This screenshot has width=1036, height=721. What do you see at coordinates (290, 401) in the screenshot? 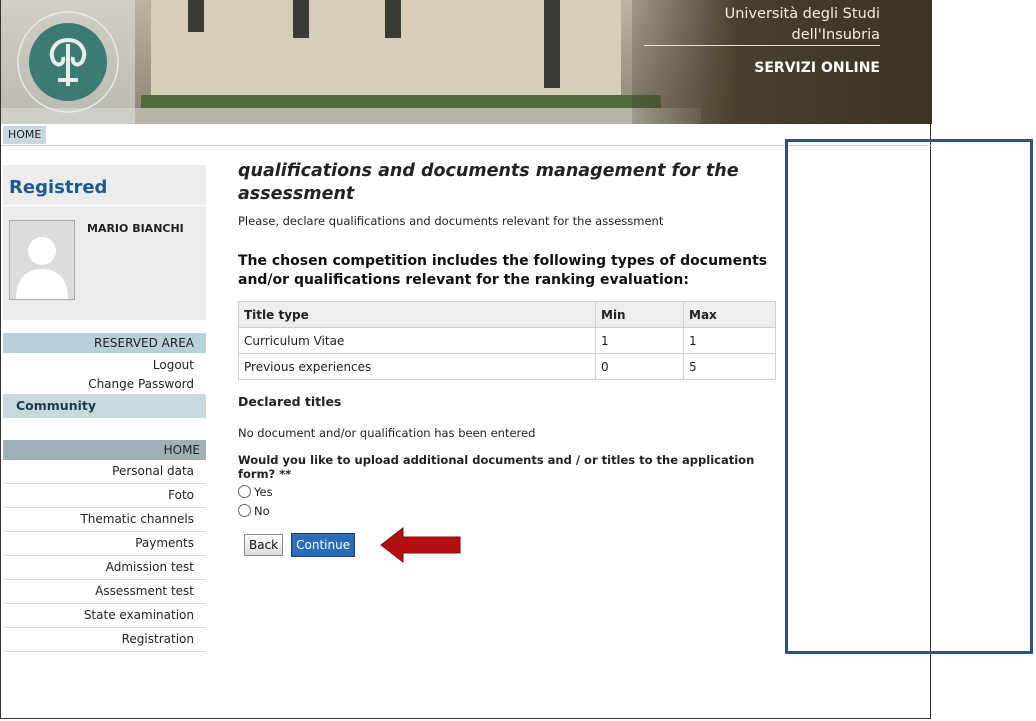
I see `declared-titles-heading: Declared titles` at bounding box center [290, 401].